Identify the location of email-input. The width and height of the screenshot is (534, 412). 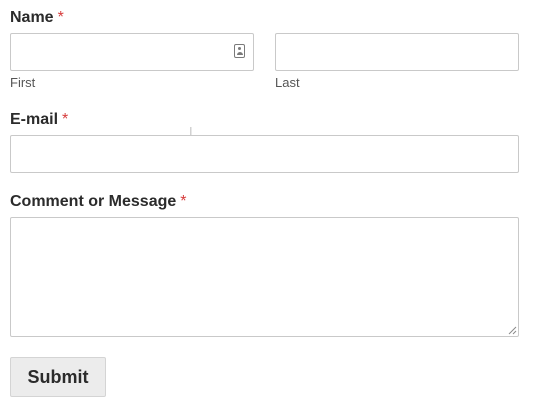
(264, 154).